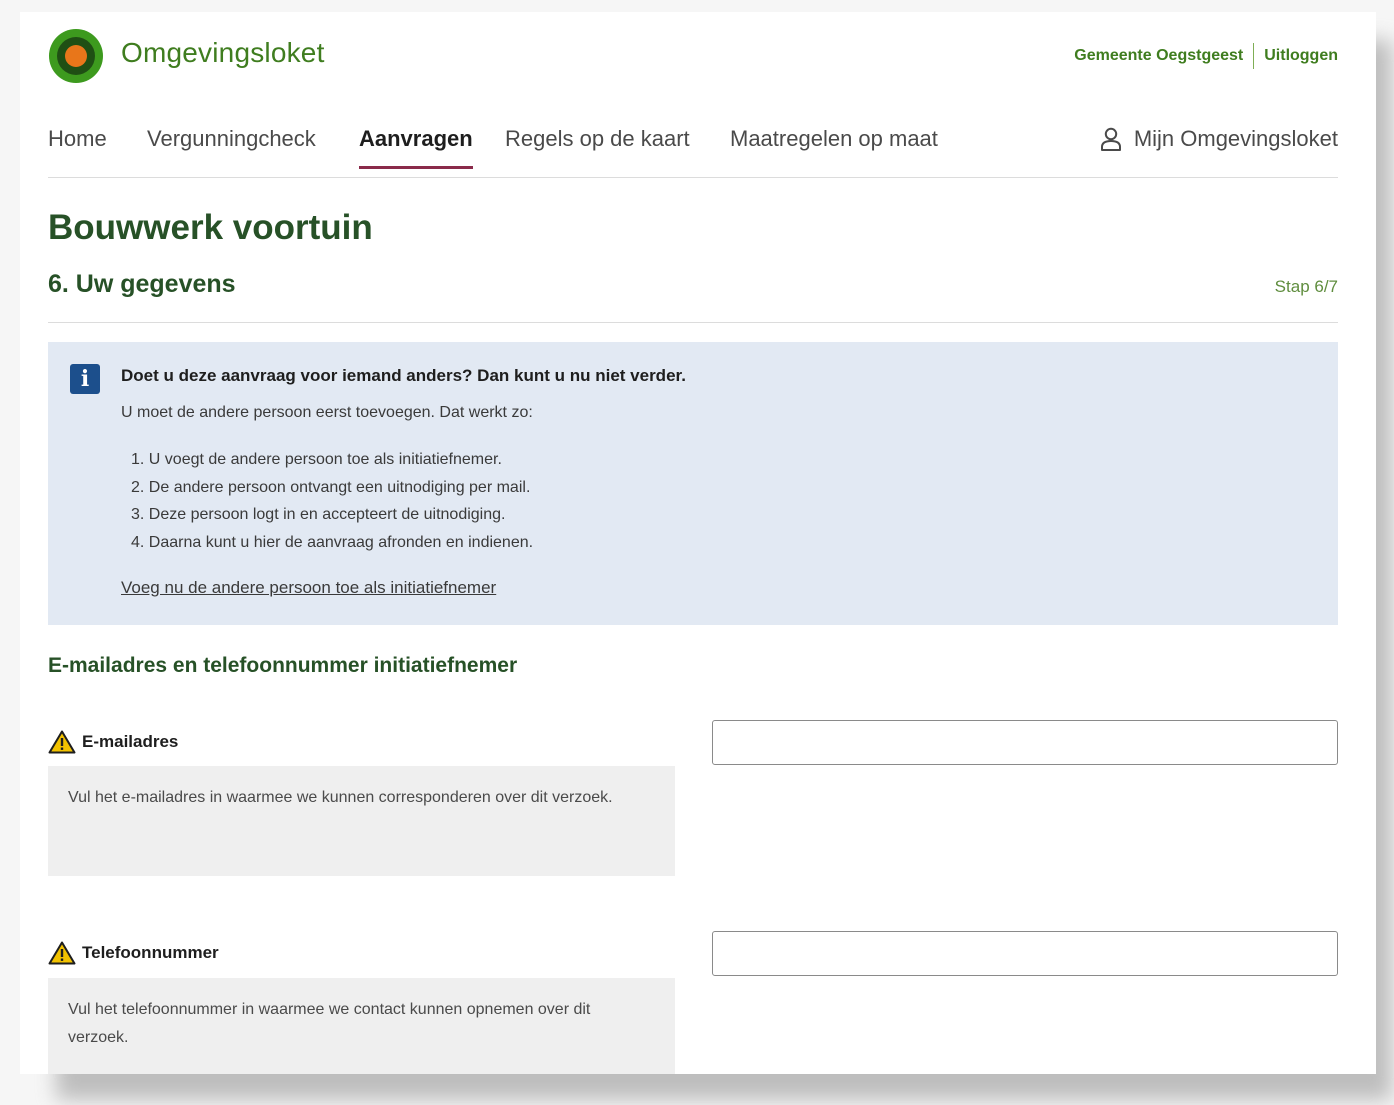 This screenshot has width=1394, height=1105. What do you see at coordinates (85, 379) in the screenshot?
I see `info-icon: i` at bounding box center [85, 379].